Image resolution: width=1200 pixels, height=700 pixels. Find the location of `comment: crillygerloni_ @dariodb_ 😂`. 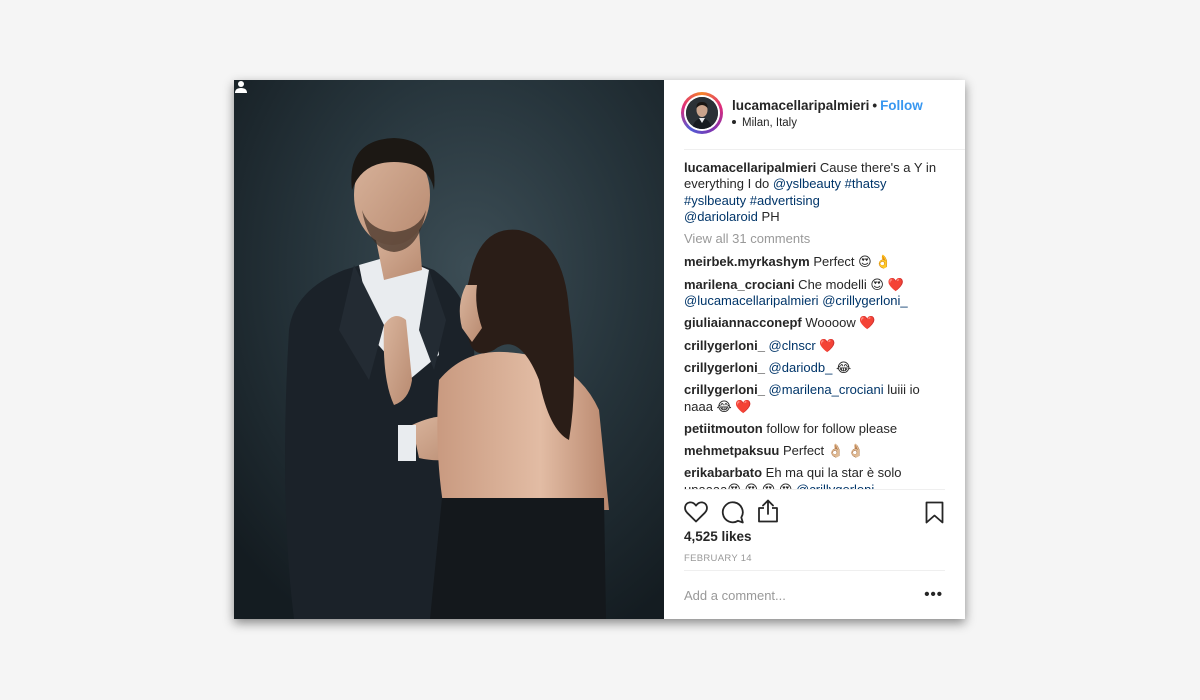

comment: crillygerloni_ @dariodb_ 😂 is located at coordinates (816, 368).